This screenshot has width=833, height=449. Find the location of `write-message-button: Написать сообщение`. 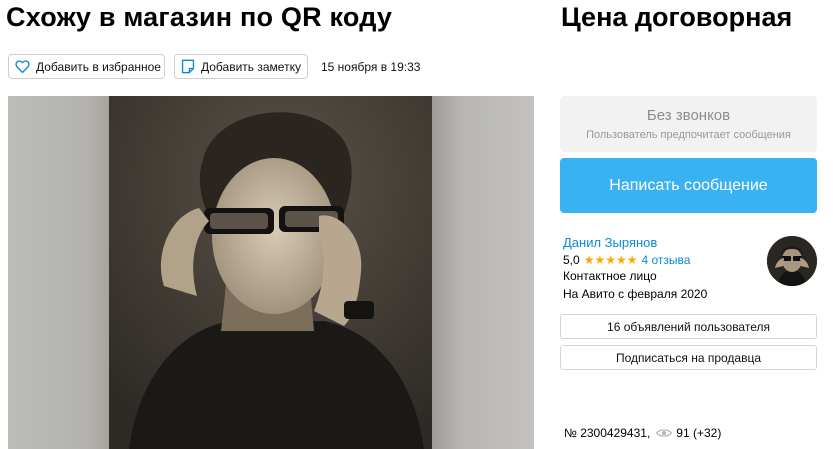

write-message-button: Написать сообщение is located at coordinates (688, 185).